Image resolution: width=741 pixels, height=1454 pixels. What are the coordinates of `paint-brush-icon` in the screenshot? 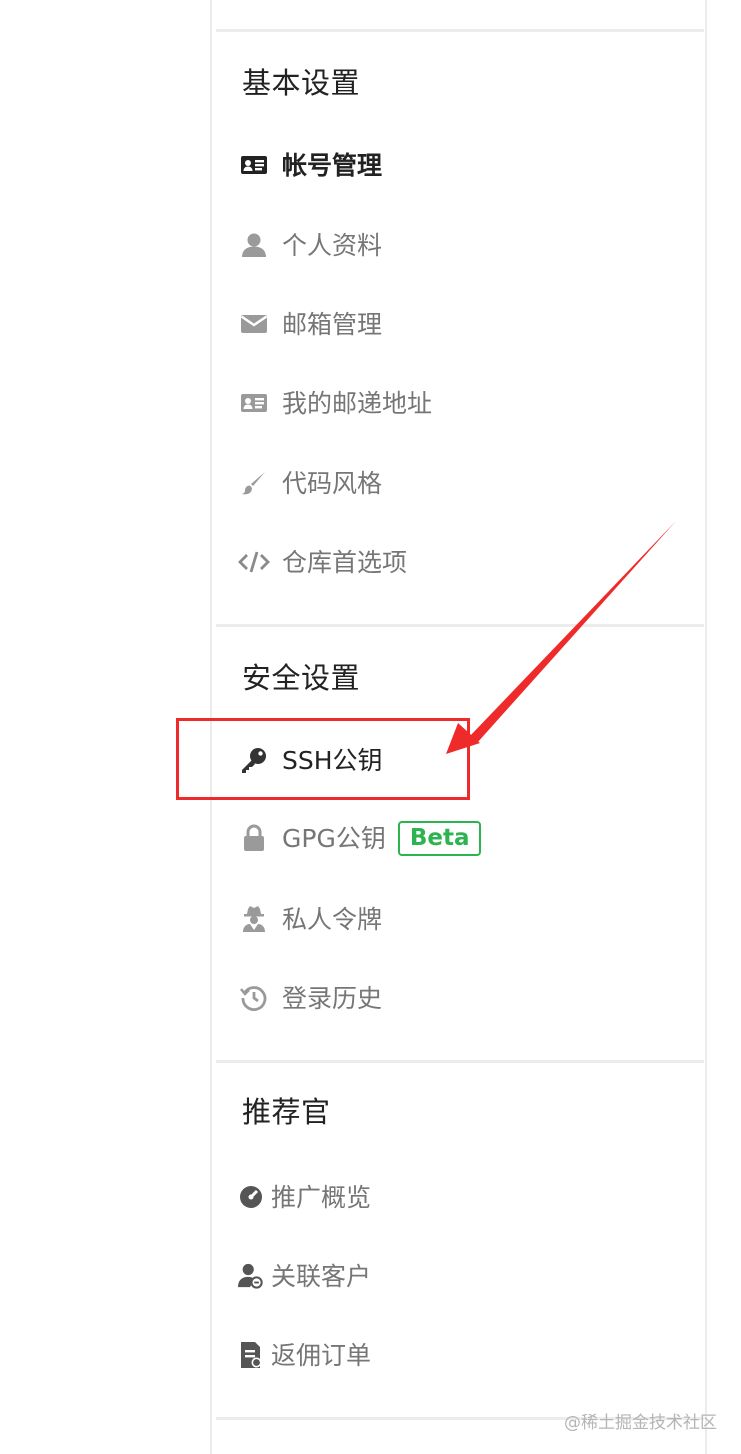 It's located at (254, 483).